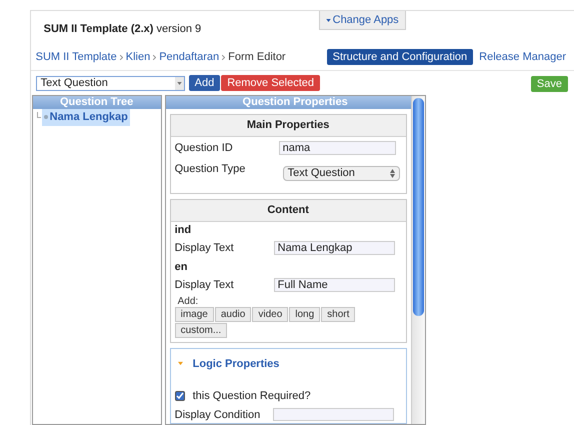 Image resolution: width=574 pixels, height=425 pixels. I want to click on breadcrumb-current: Form Editor, so click(257, 57).